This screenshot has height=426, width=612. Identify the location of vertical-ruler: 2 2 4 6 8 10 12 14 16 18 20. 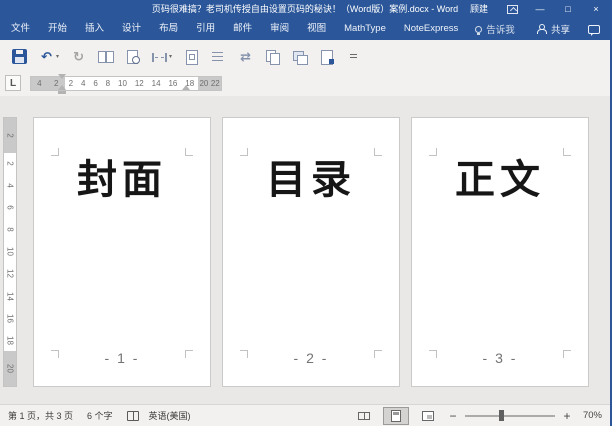
(10, 252).